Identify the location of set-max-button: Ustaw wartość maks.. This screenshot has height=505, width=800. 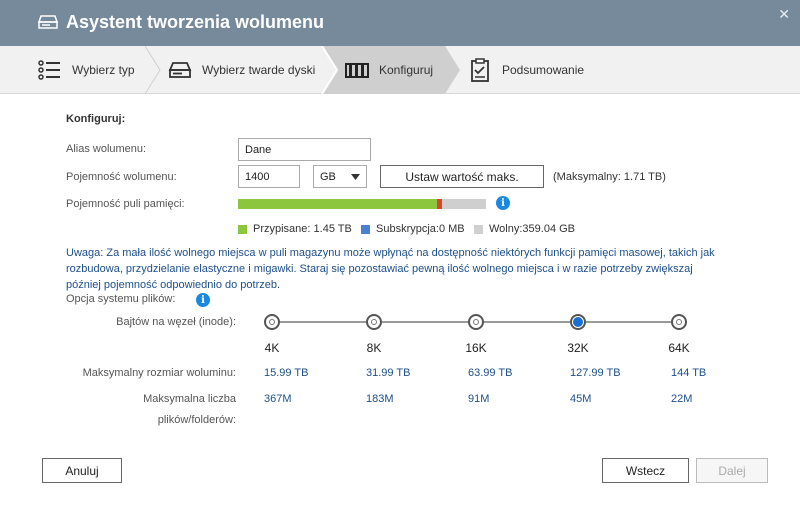
(462, 176).